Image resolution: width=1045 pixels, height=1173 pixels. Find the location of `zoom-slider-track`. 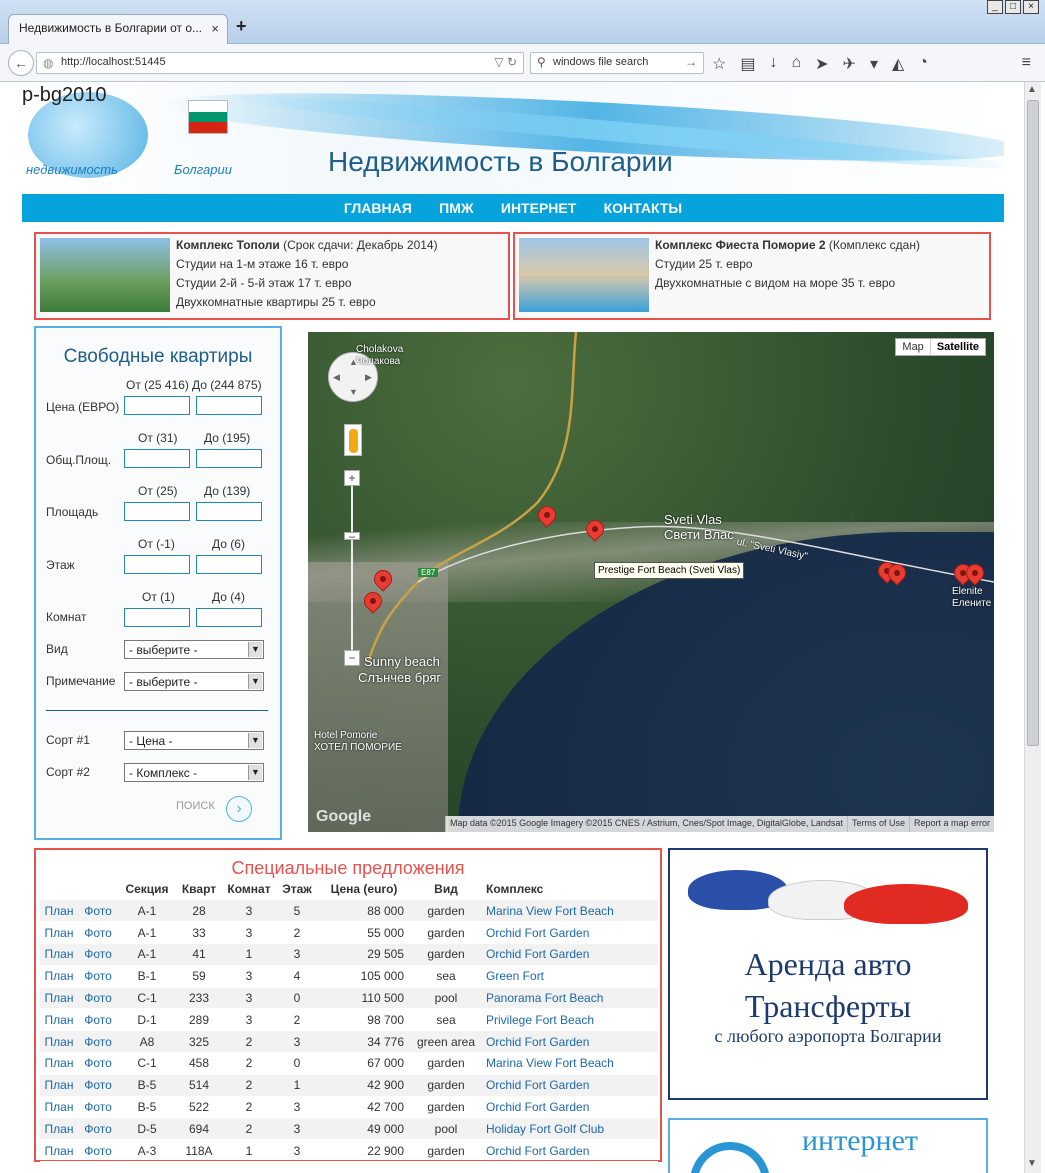

zoom-slider-track is located at coordinates (352, 568).